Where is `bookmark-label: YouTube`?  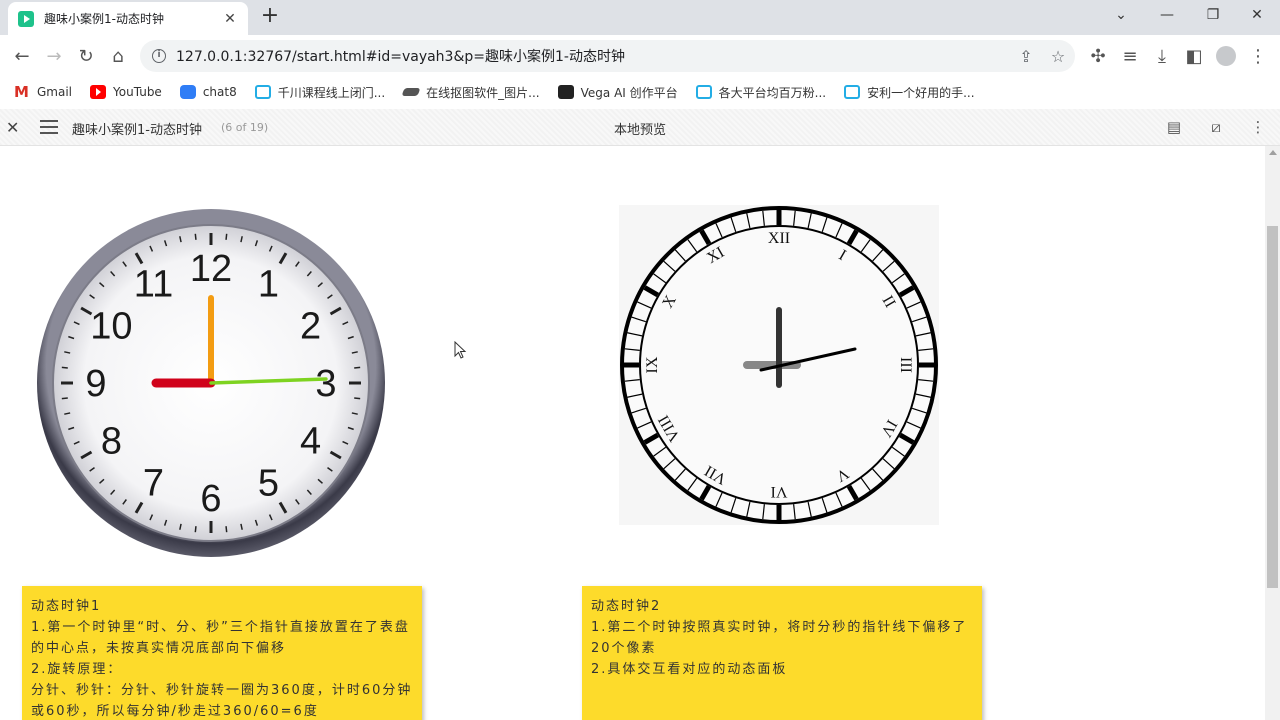 bookmark-label: YouTube is located at coordinates (137, 92).